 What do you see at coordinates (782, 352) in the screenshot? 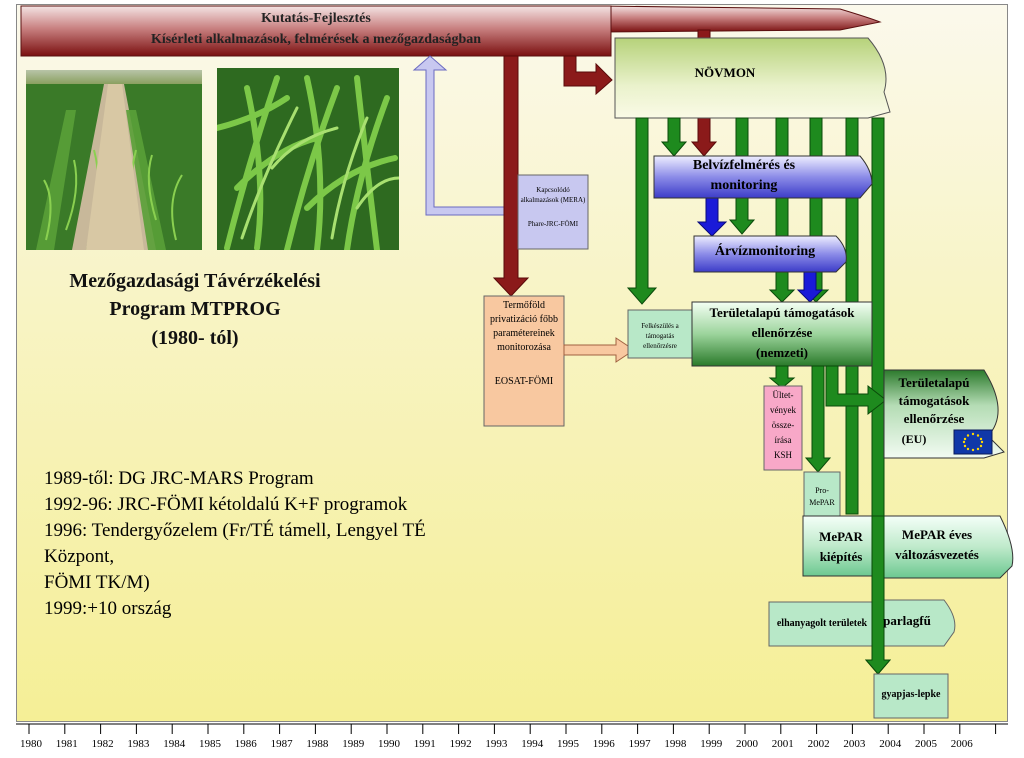
I see `nemzeti-line3: (nemzeti)` at bounding box center [782, 352].